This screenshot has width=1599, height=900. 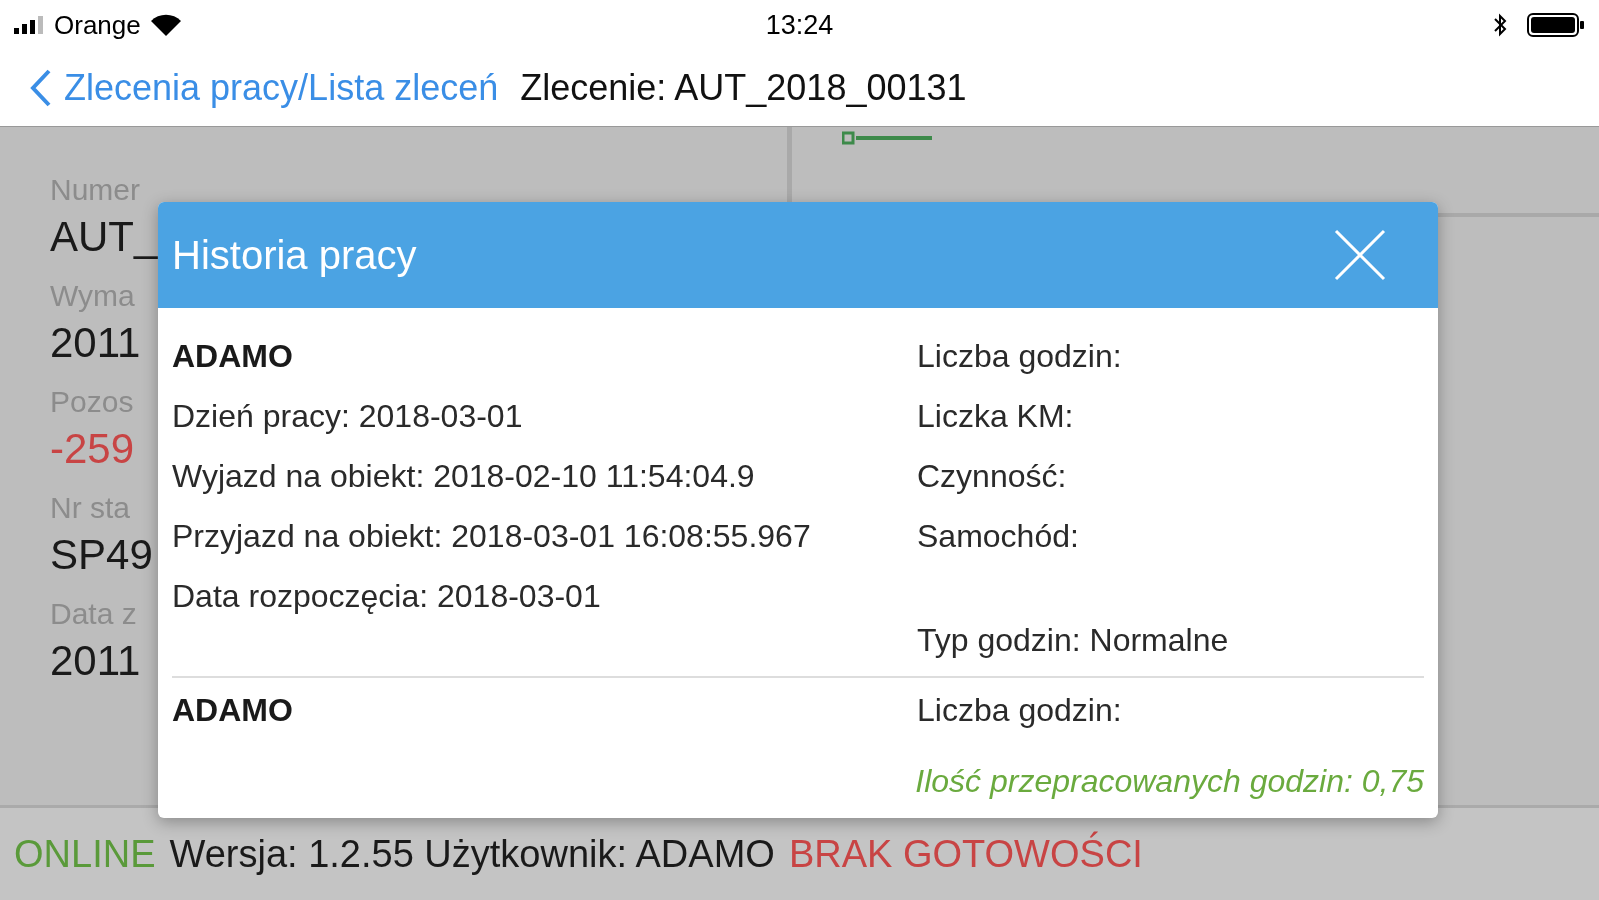 What do you see at coordinates (887, 138) in the screenshot?
I see `progress-line-icon` at bounding box center [887, 138].